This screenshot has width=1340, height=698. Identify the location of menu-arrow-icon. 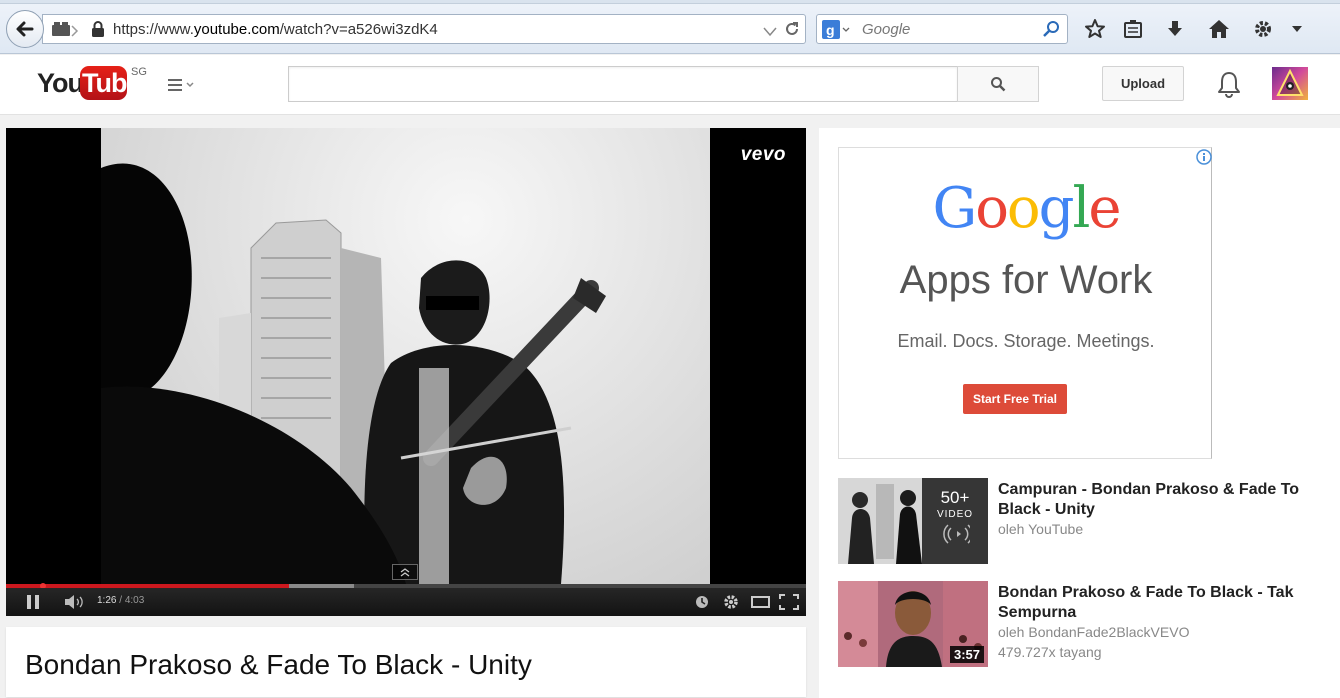
(1297, 29).